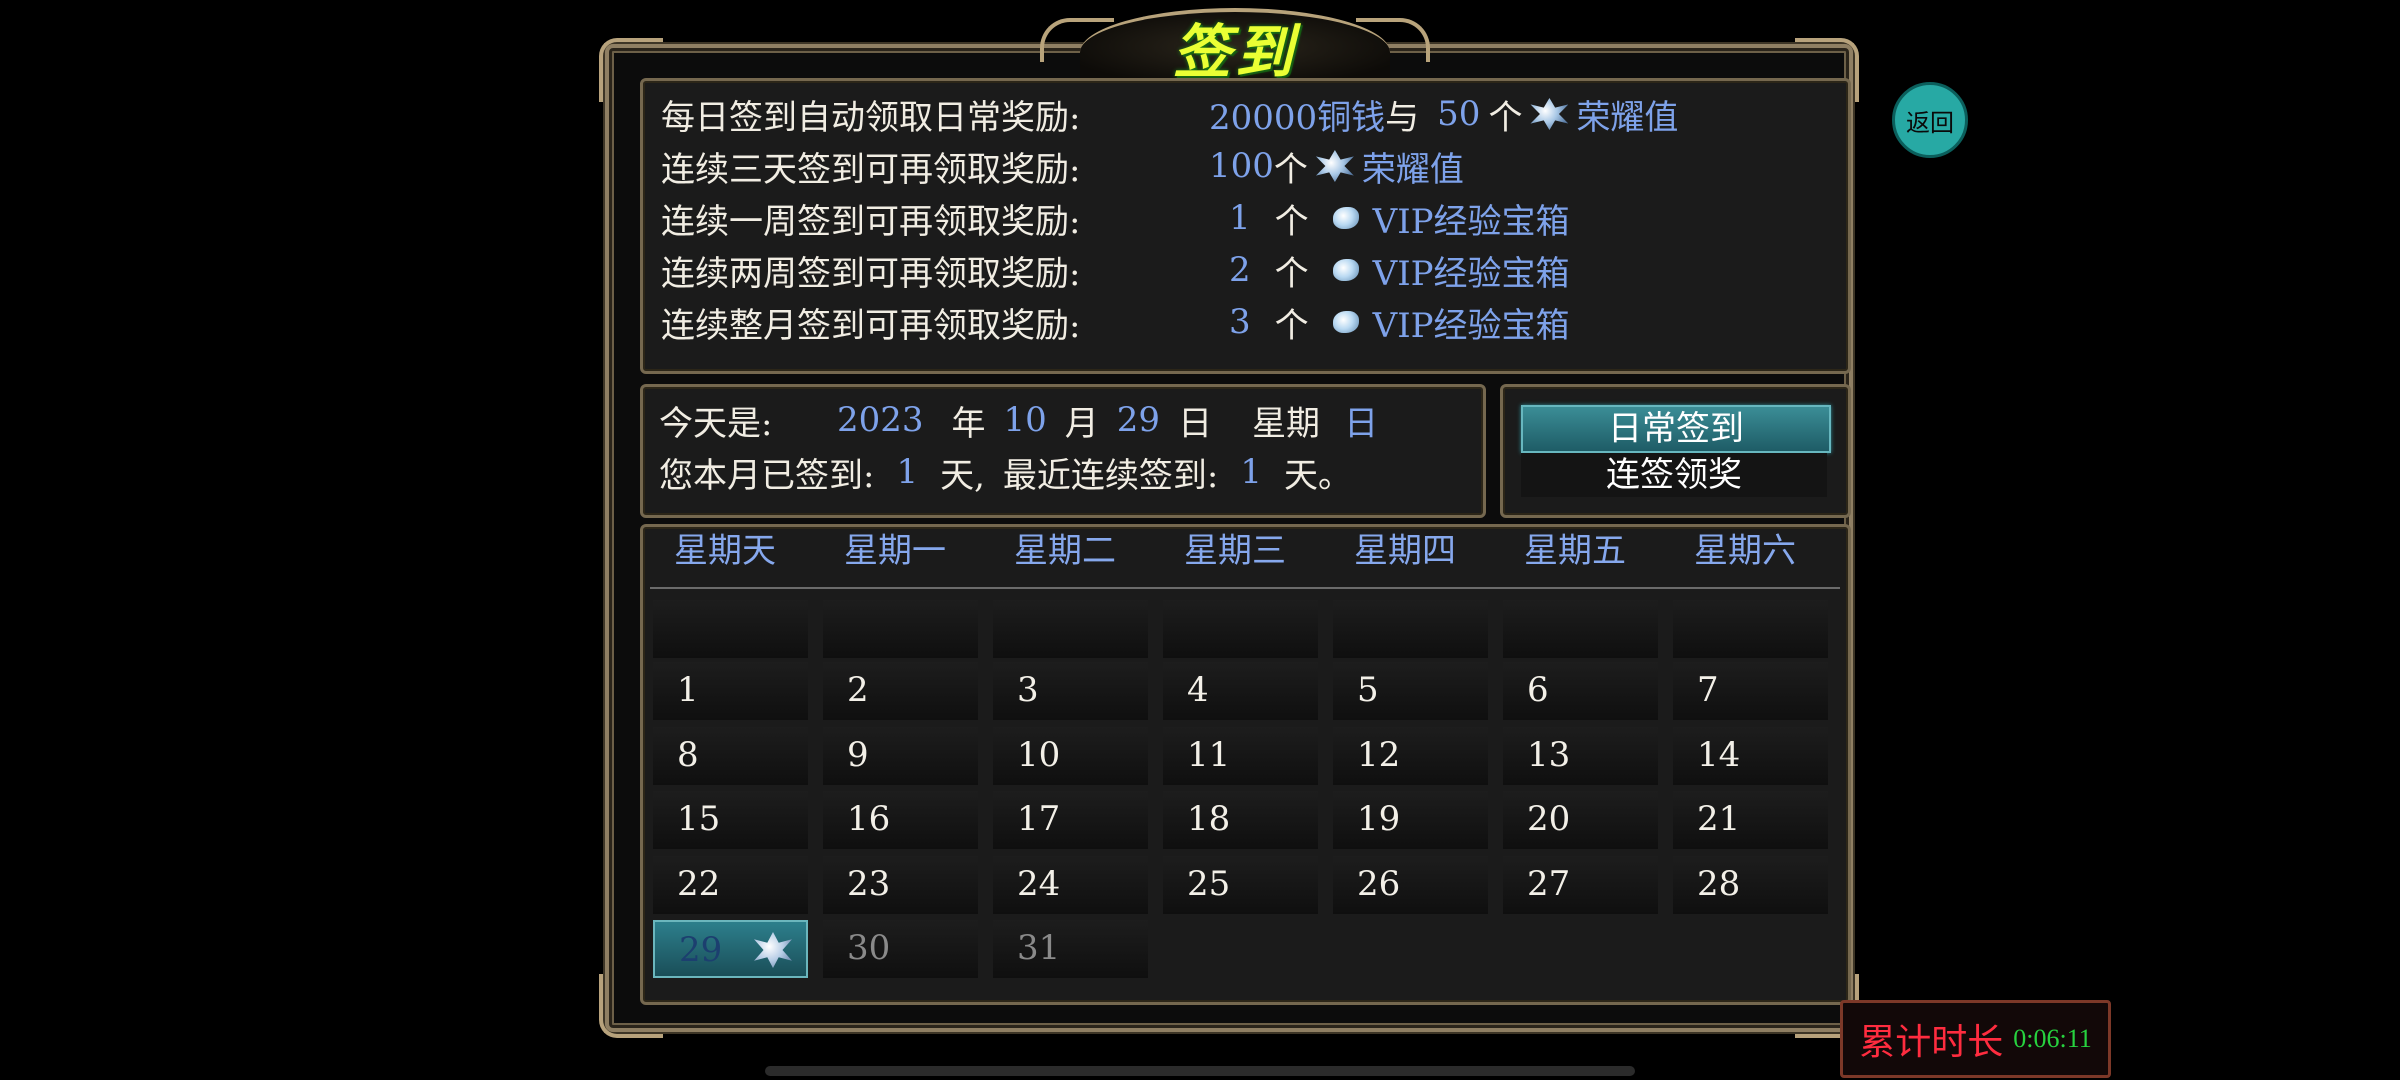 The image size is (2400, 1080). What do you see at coordinates (1549, 755) in the screenshot?
I see `calendar-day-number: 13` at bounding box center [1549, 755].